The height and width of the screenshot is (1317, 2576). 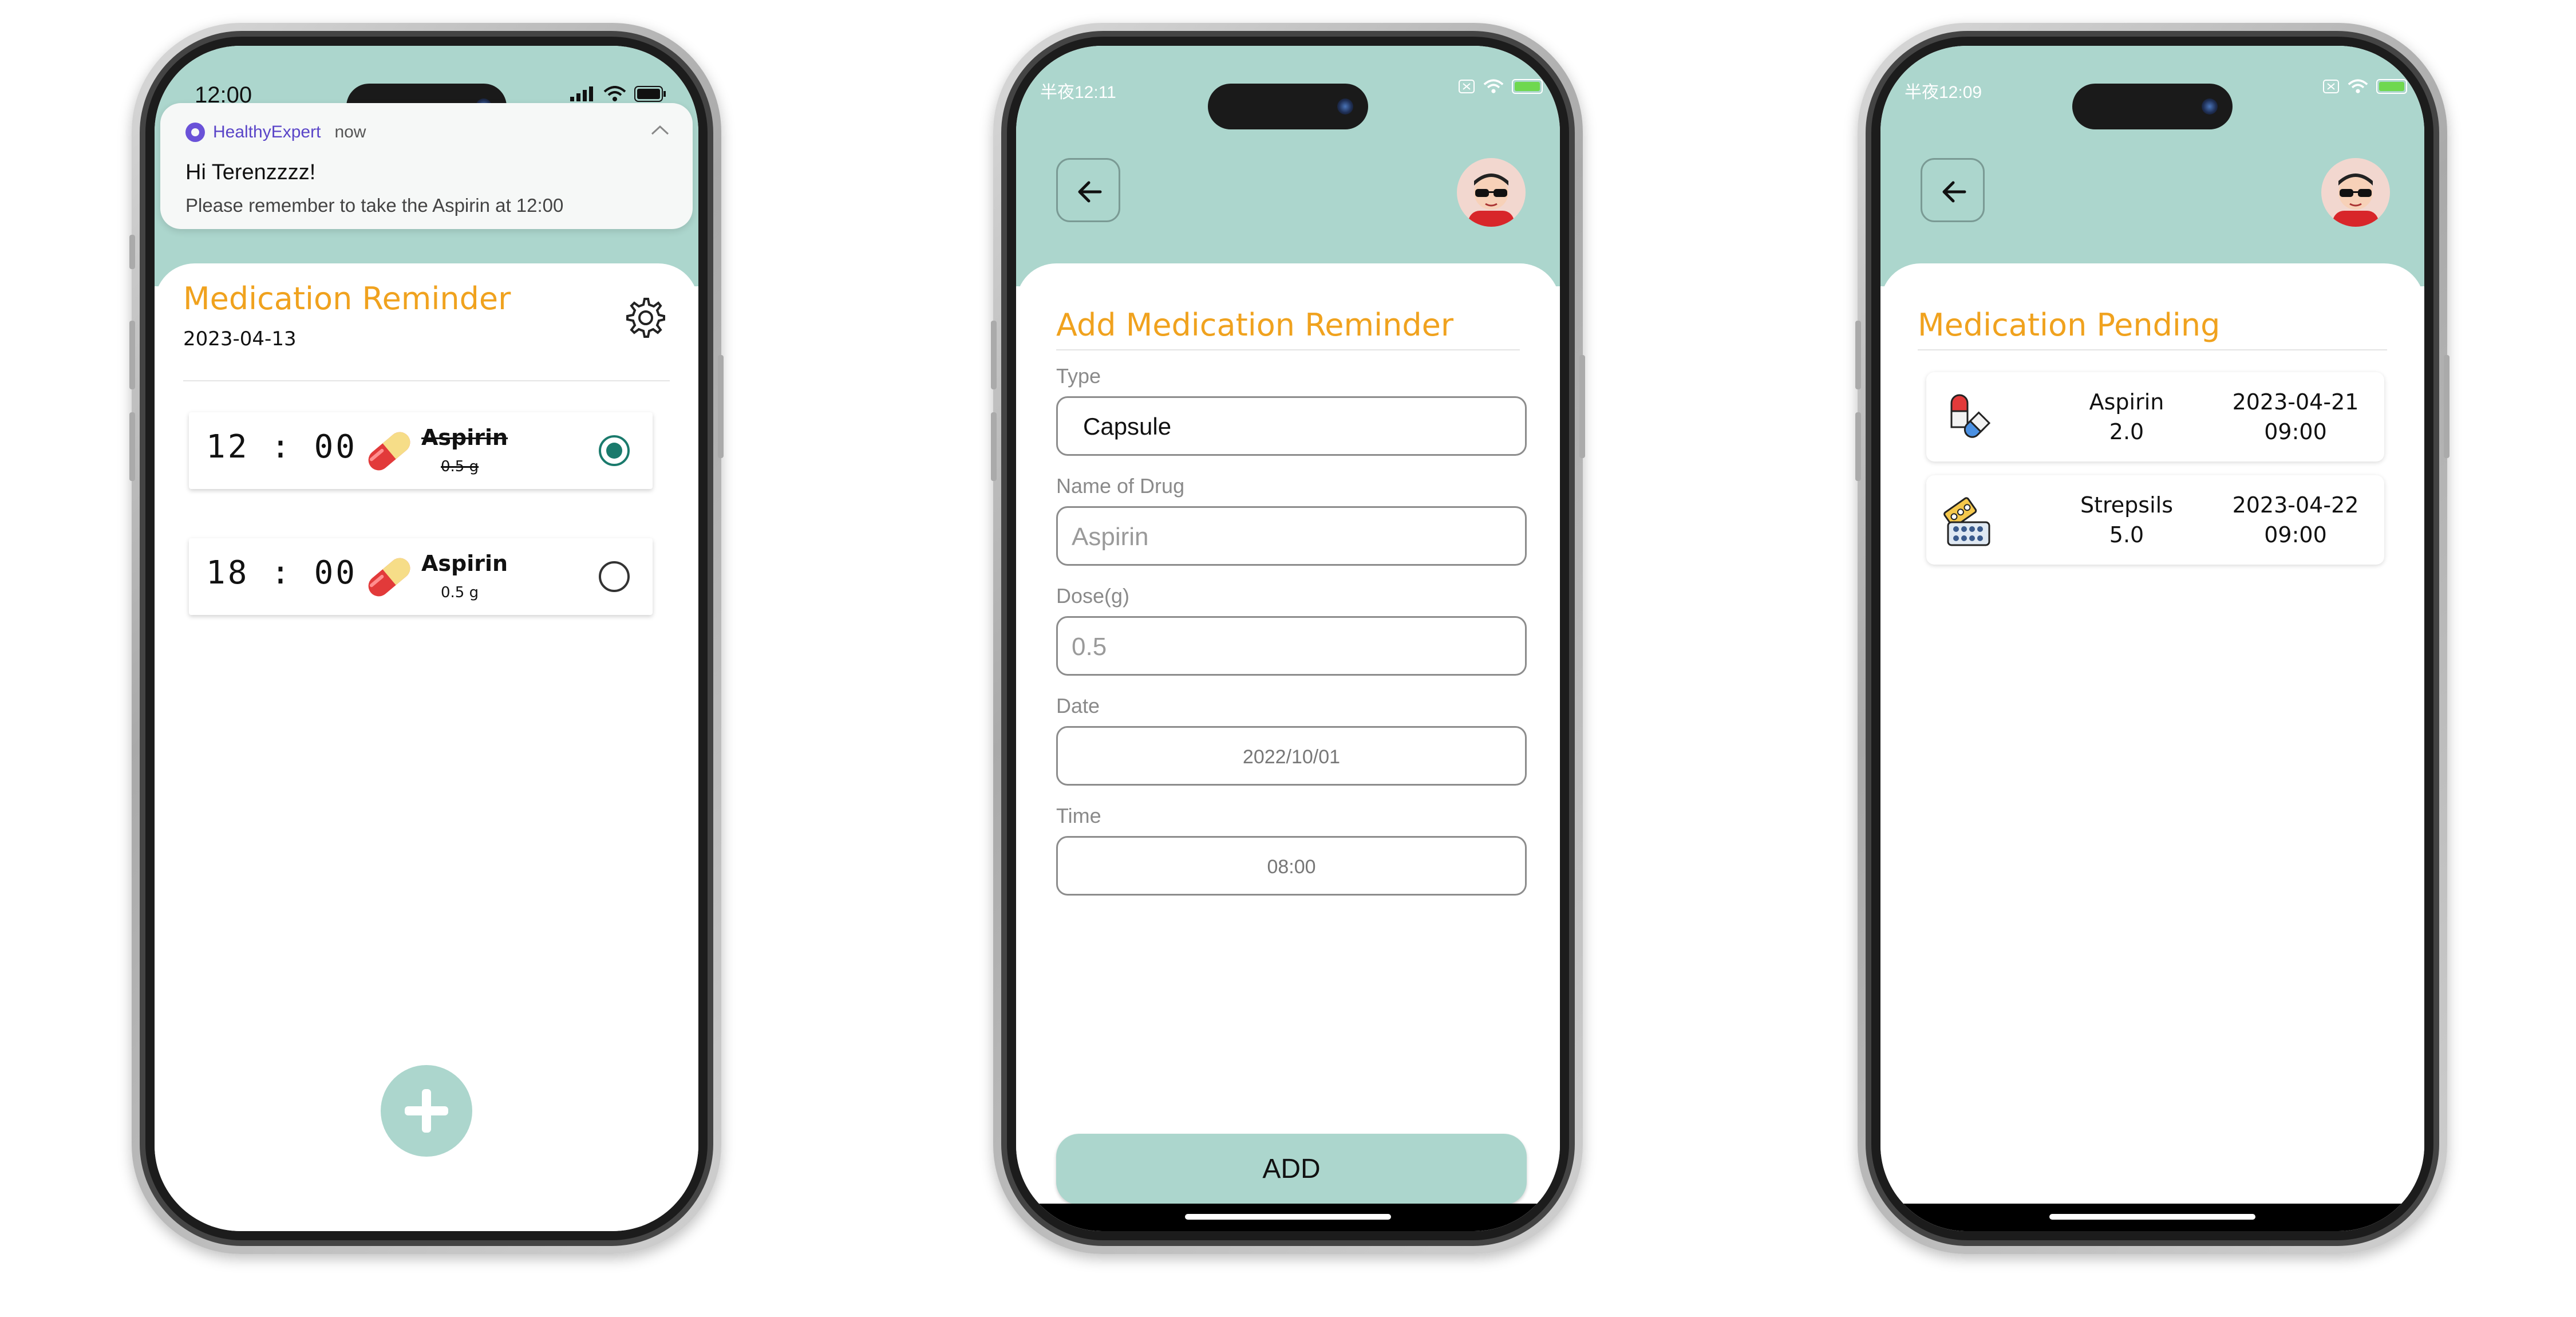 I want to click on notification-title: Hi Terenzzzz!, so click(x=250, y=172).